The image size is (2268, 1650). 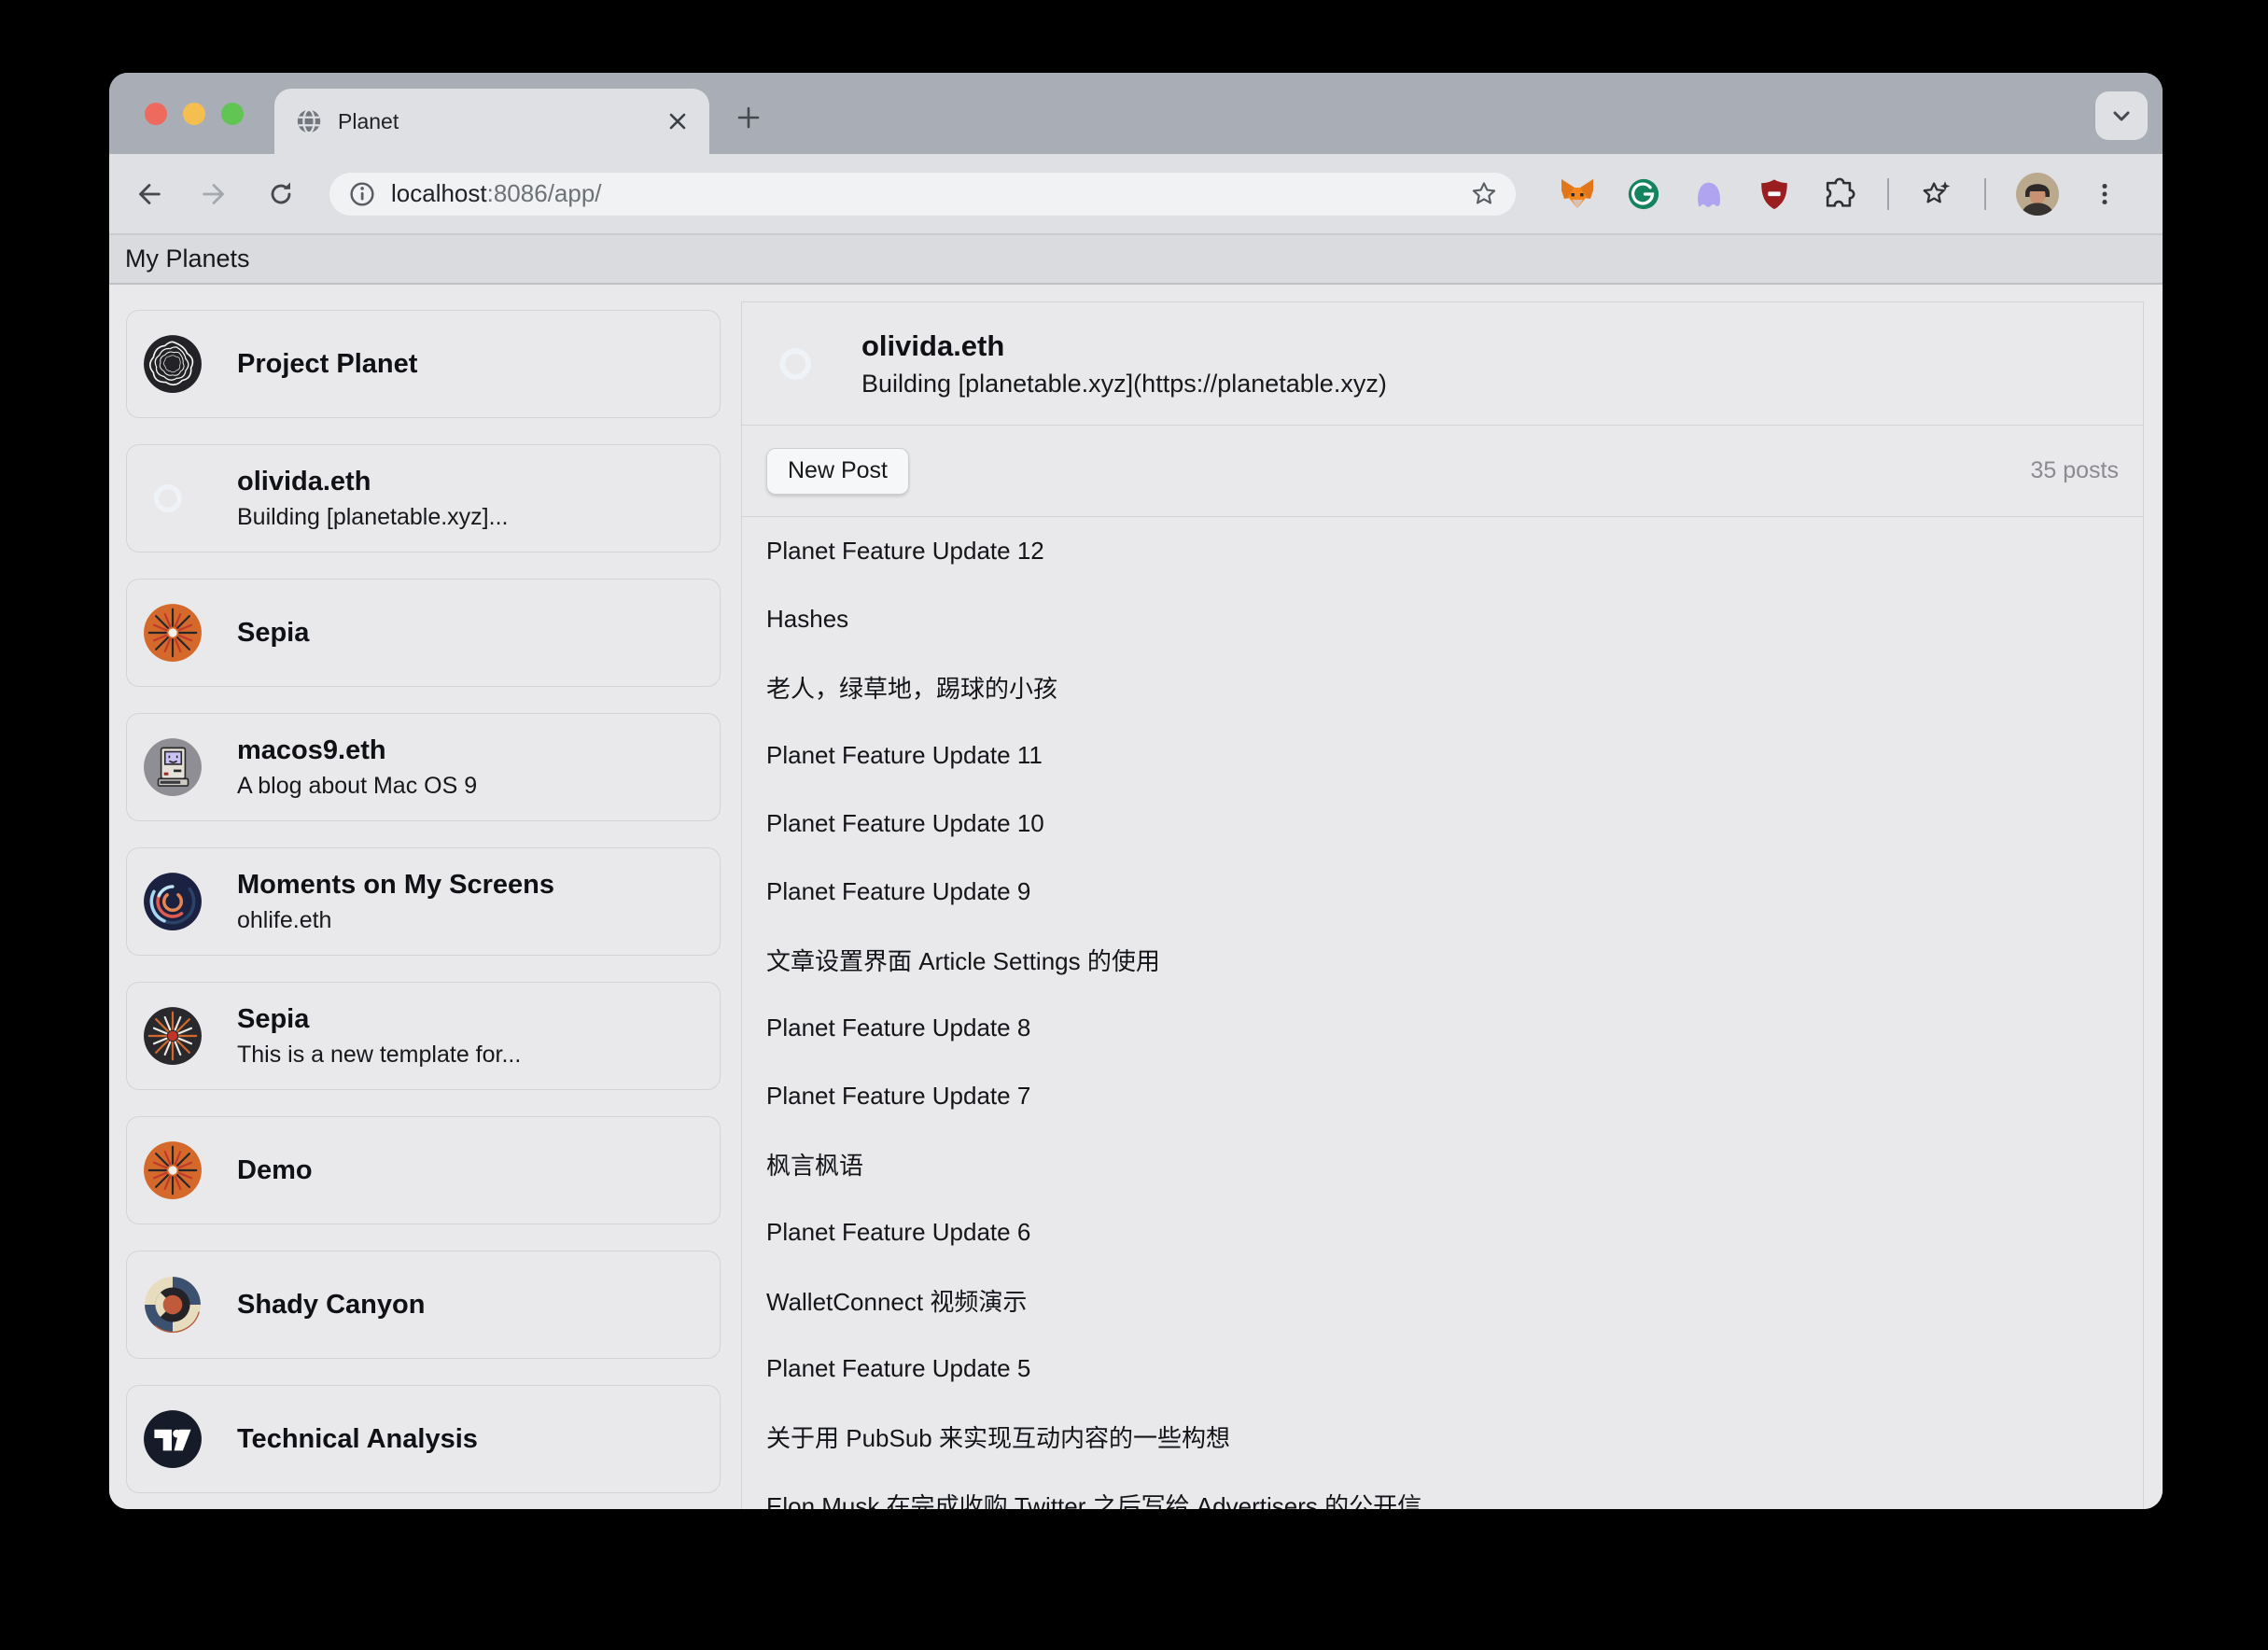 What do you see at coordinates (1839, 194) in the screenshot?
I see `extensions-puzzle-icon` at bounding box center [1839, 194].